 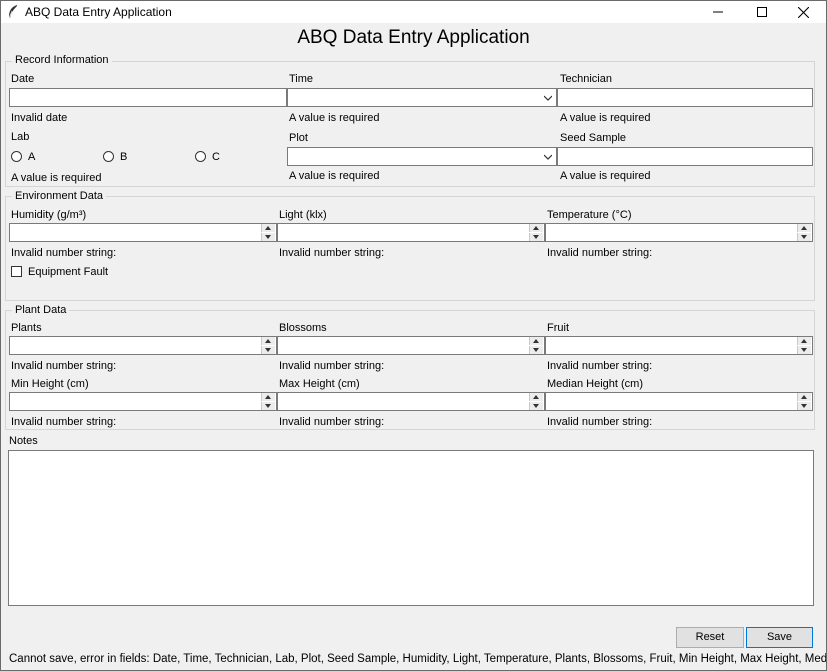 What do you see at coordinates (13, 13) in the screenshot?
I see `feather-icon` at bounding box center [13, 13].